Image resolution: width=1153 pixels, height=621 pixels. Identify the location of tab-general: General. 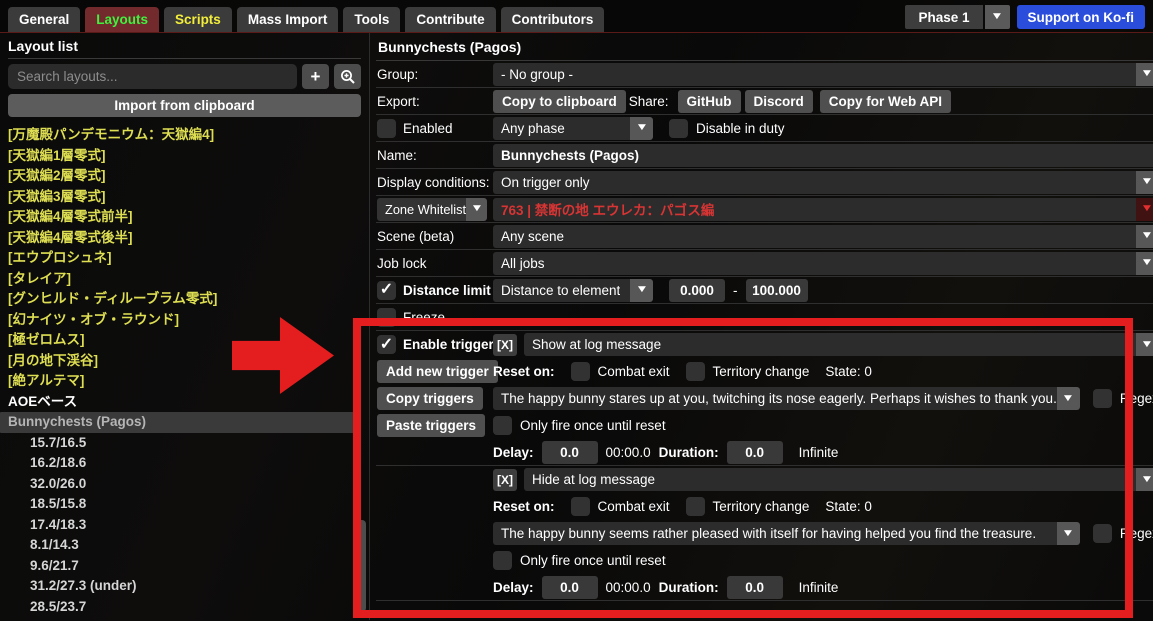
(44, 19).